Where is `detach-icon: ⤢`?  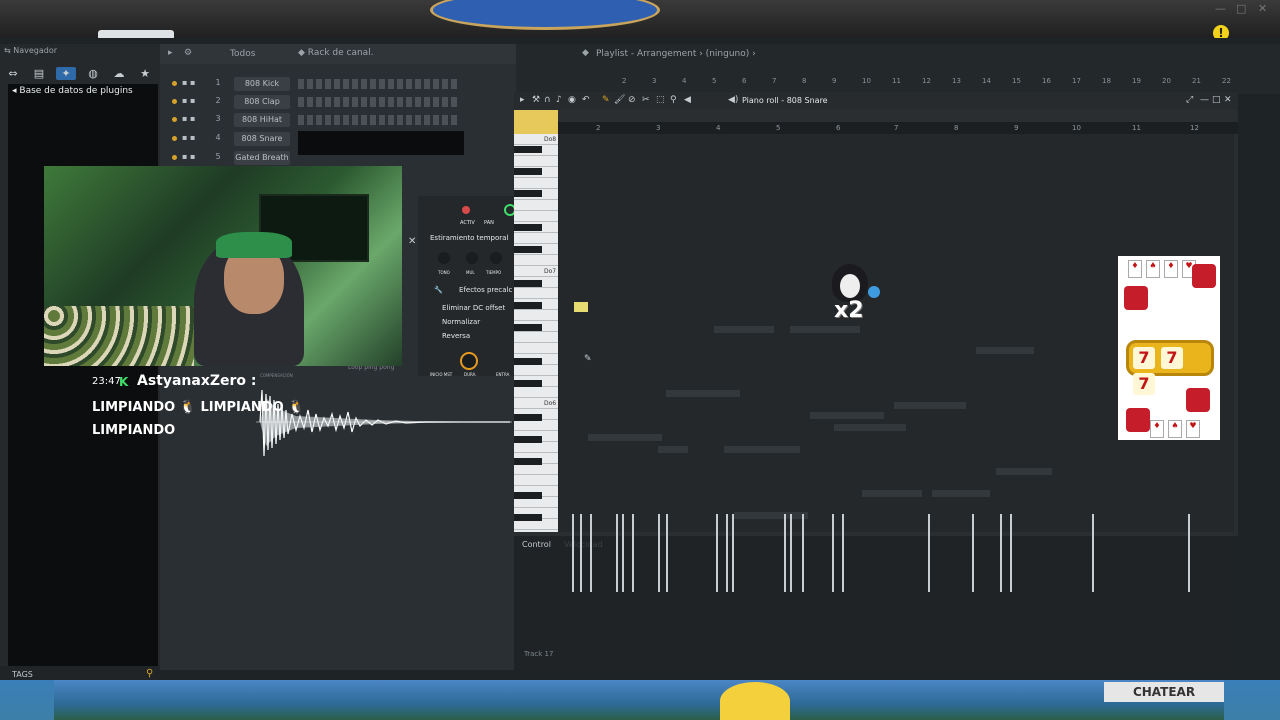 detach-icon: ⤢ is located at coordinates (1189, 100).